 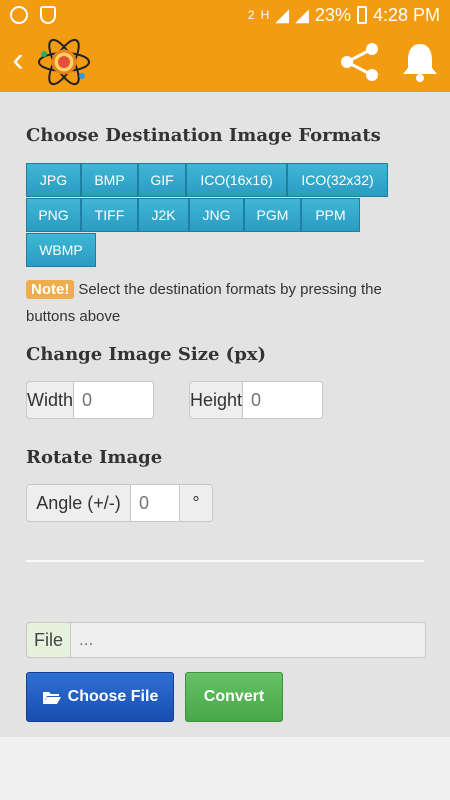 What do you see at coordinates (248, 640) in the screenshot?
I see `file-path-input` at bounding box center [248, 640].